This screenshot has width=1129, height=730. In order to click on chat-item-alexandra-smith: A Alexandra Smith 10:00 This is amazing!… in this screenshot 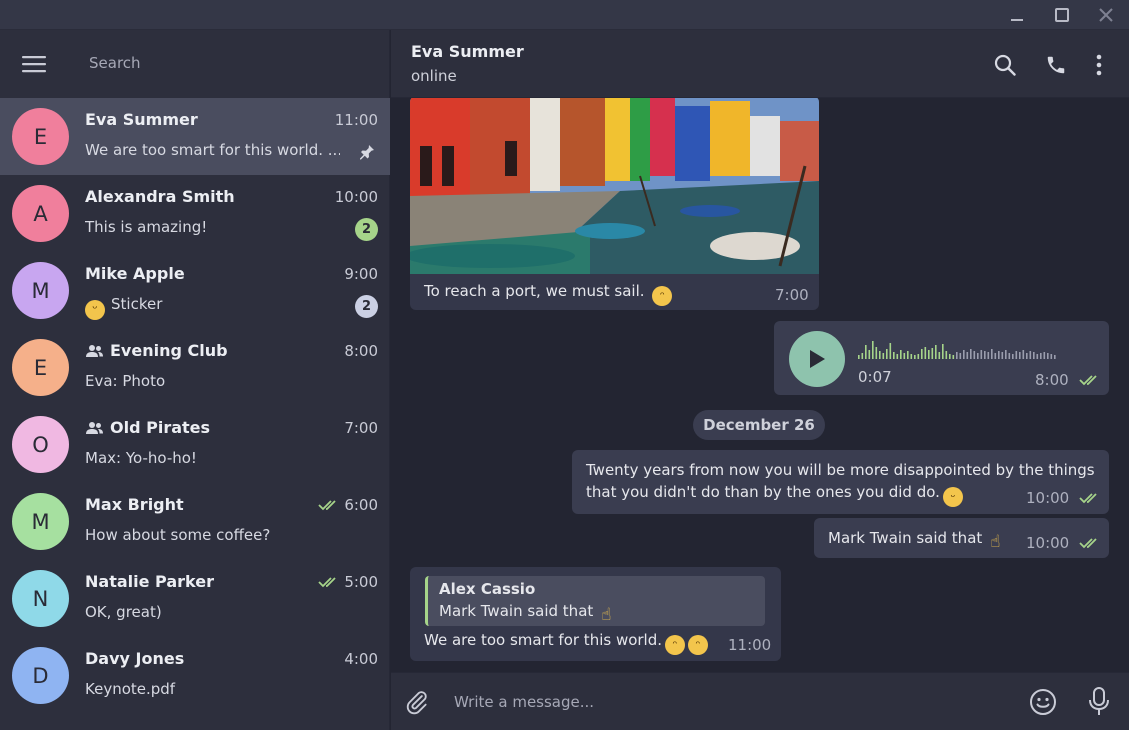, I will do `click(195, 213)`.